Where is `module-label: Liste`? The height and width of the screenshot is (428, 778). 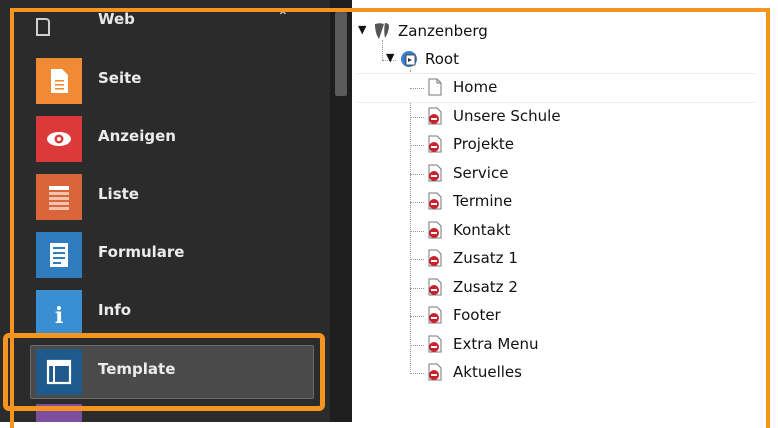 module-label: Liste is located at coordinates (118, 194).